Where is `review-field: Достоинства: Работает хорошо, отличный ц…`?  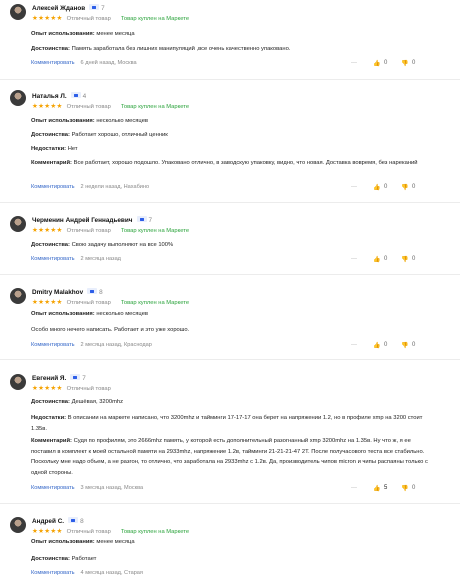
review-field: Достоинства: Работает хорошо, отличный ц… is located at coordinates (99, 135).